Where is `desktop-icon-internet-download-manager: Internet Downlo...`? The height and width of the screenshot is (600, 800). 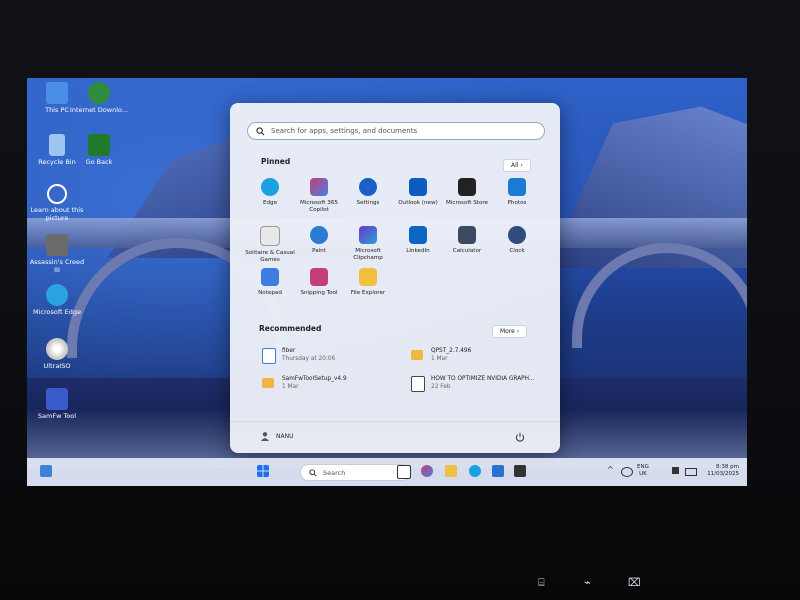 desktop-icon-internet-download-manager: Internet Downlo... is located at coordinates (99, 98).